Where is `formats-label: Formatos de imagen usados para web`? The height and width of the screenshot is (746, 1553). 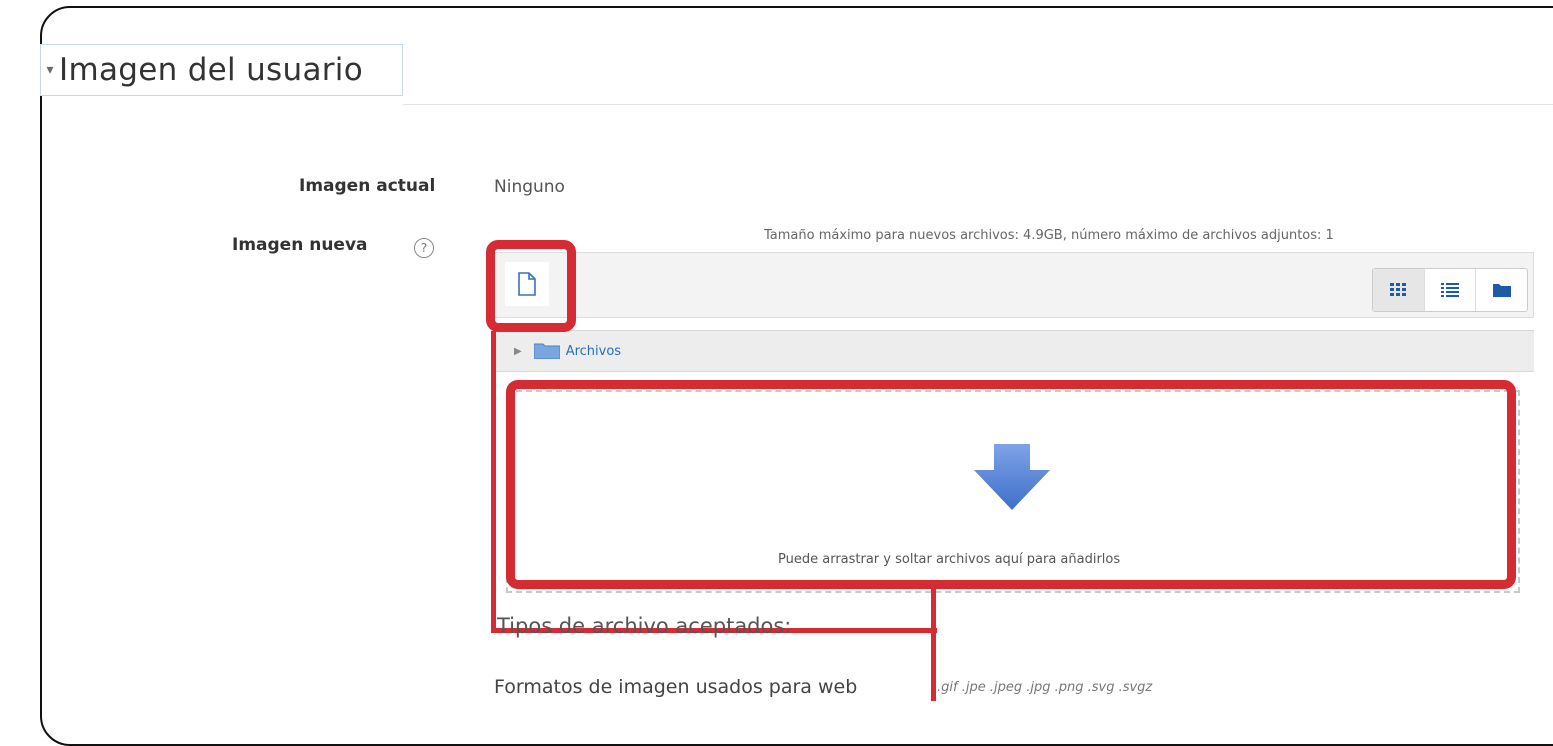 formats-label: Formatos de imagen usados para web is located at coordinates (676, 687).